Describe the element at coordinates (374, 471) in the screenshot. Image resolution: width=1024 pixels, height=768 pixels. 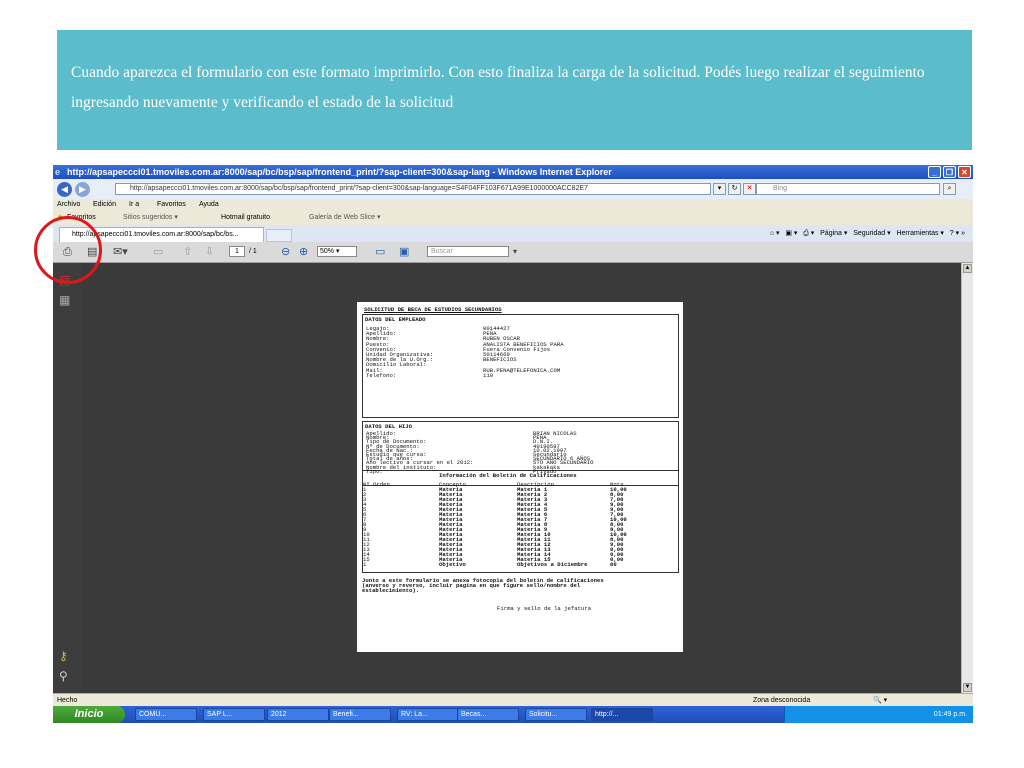
I see `child-field-label: Tipo:` at that location.